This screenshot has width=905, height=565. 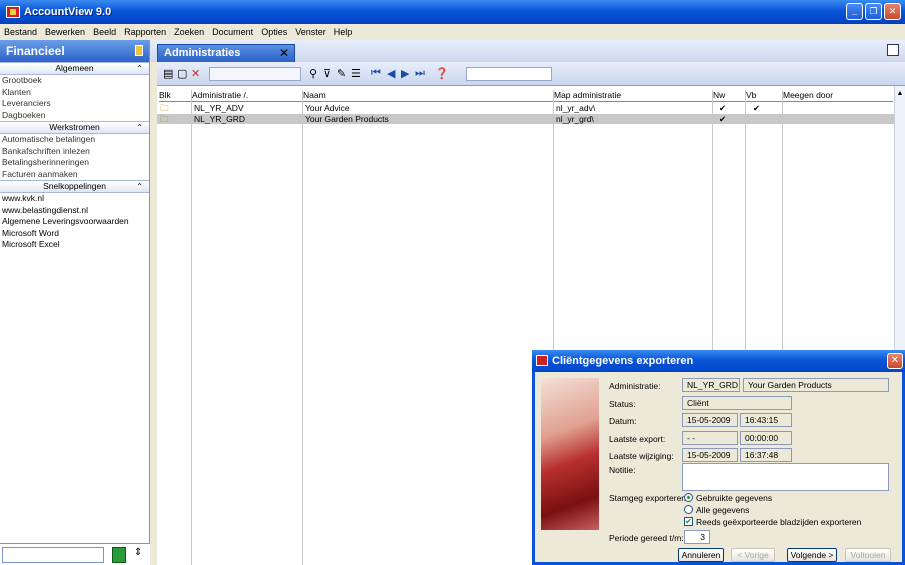 What do you see at coordinates (74, 222) in the screenshot?
I see `shortcut-leveringsvoorwaarden: Algemene Leveringsvoorwaarden` at bounding box center [74, 222].